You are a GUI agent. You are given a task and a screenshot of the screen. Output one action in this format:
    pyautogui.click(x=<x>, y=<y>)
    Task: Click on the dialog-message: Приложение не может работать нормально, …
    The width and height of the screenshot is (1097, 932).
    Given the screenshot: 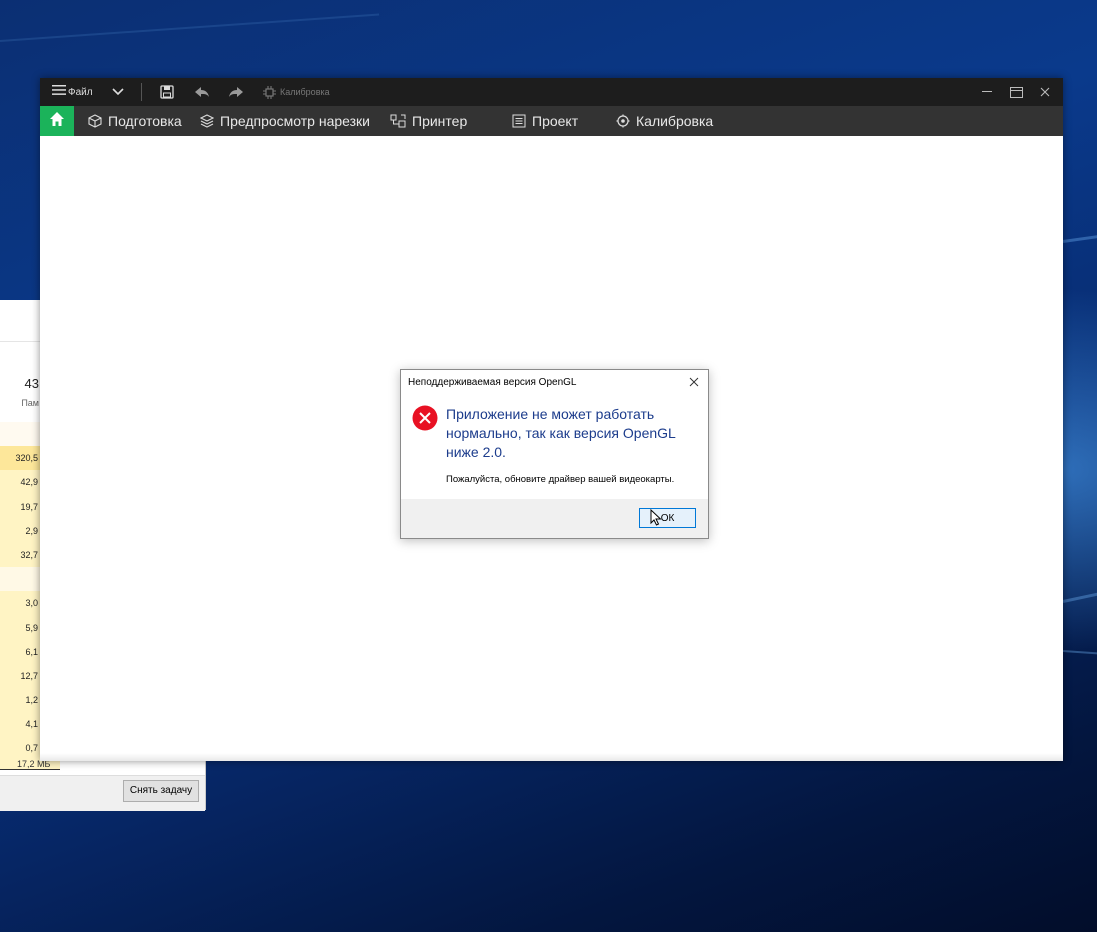 What is the action you would take?
    pyautogui.click(x=561, y=433)
    